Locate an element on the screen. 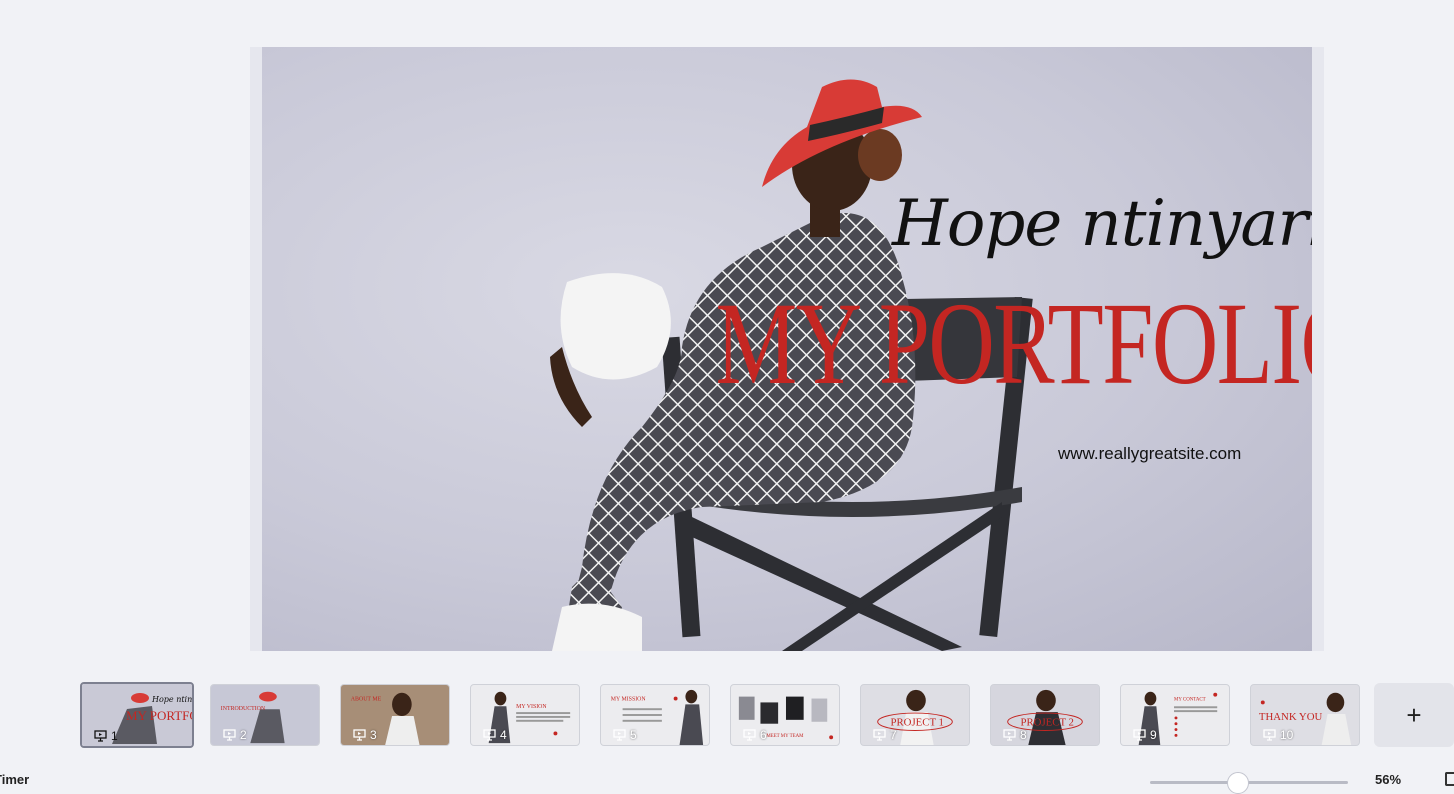 The height and width of the screenshot is (794, 1454). thumbnail-number: 7 is located at coordinates (893, 735).